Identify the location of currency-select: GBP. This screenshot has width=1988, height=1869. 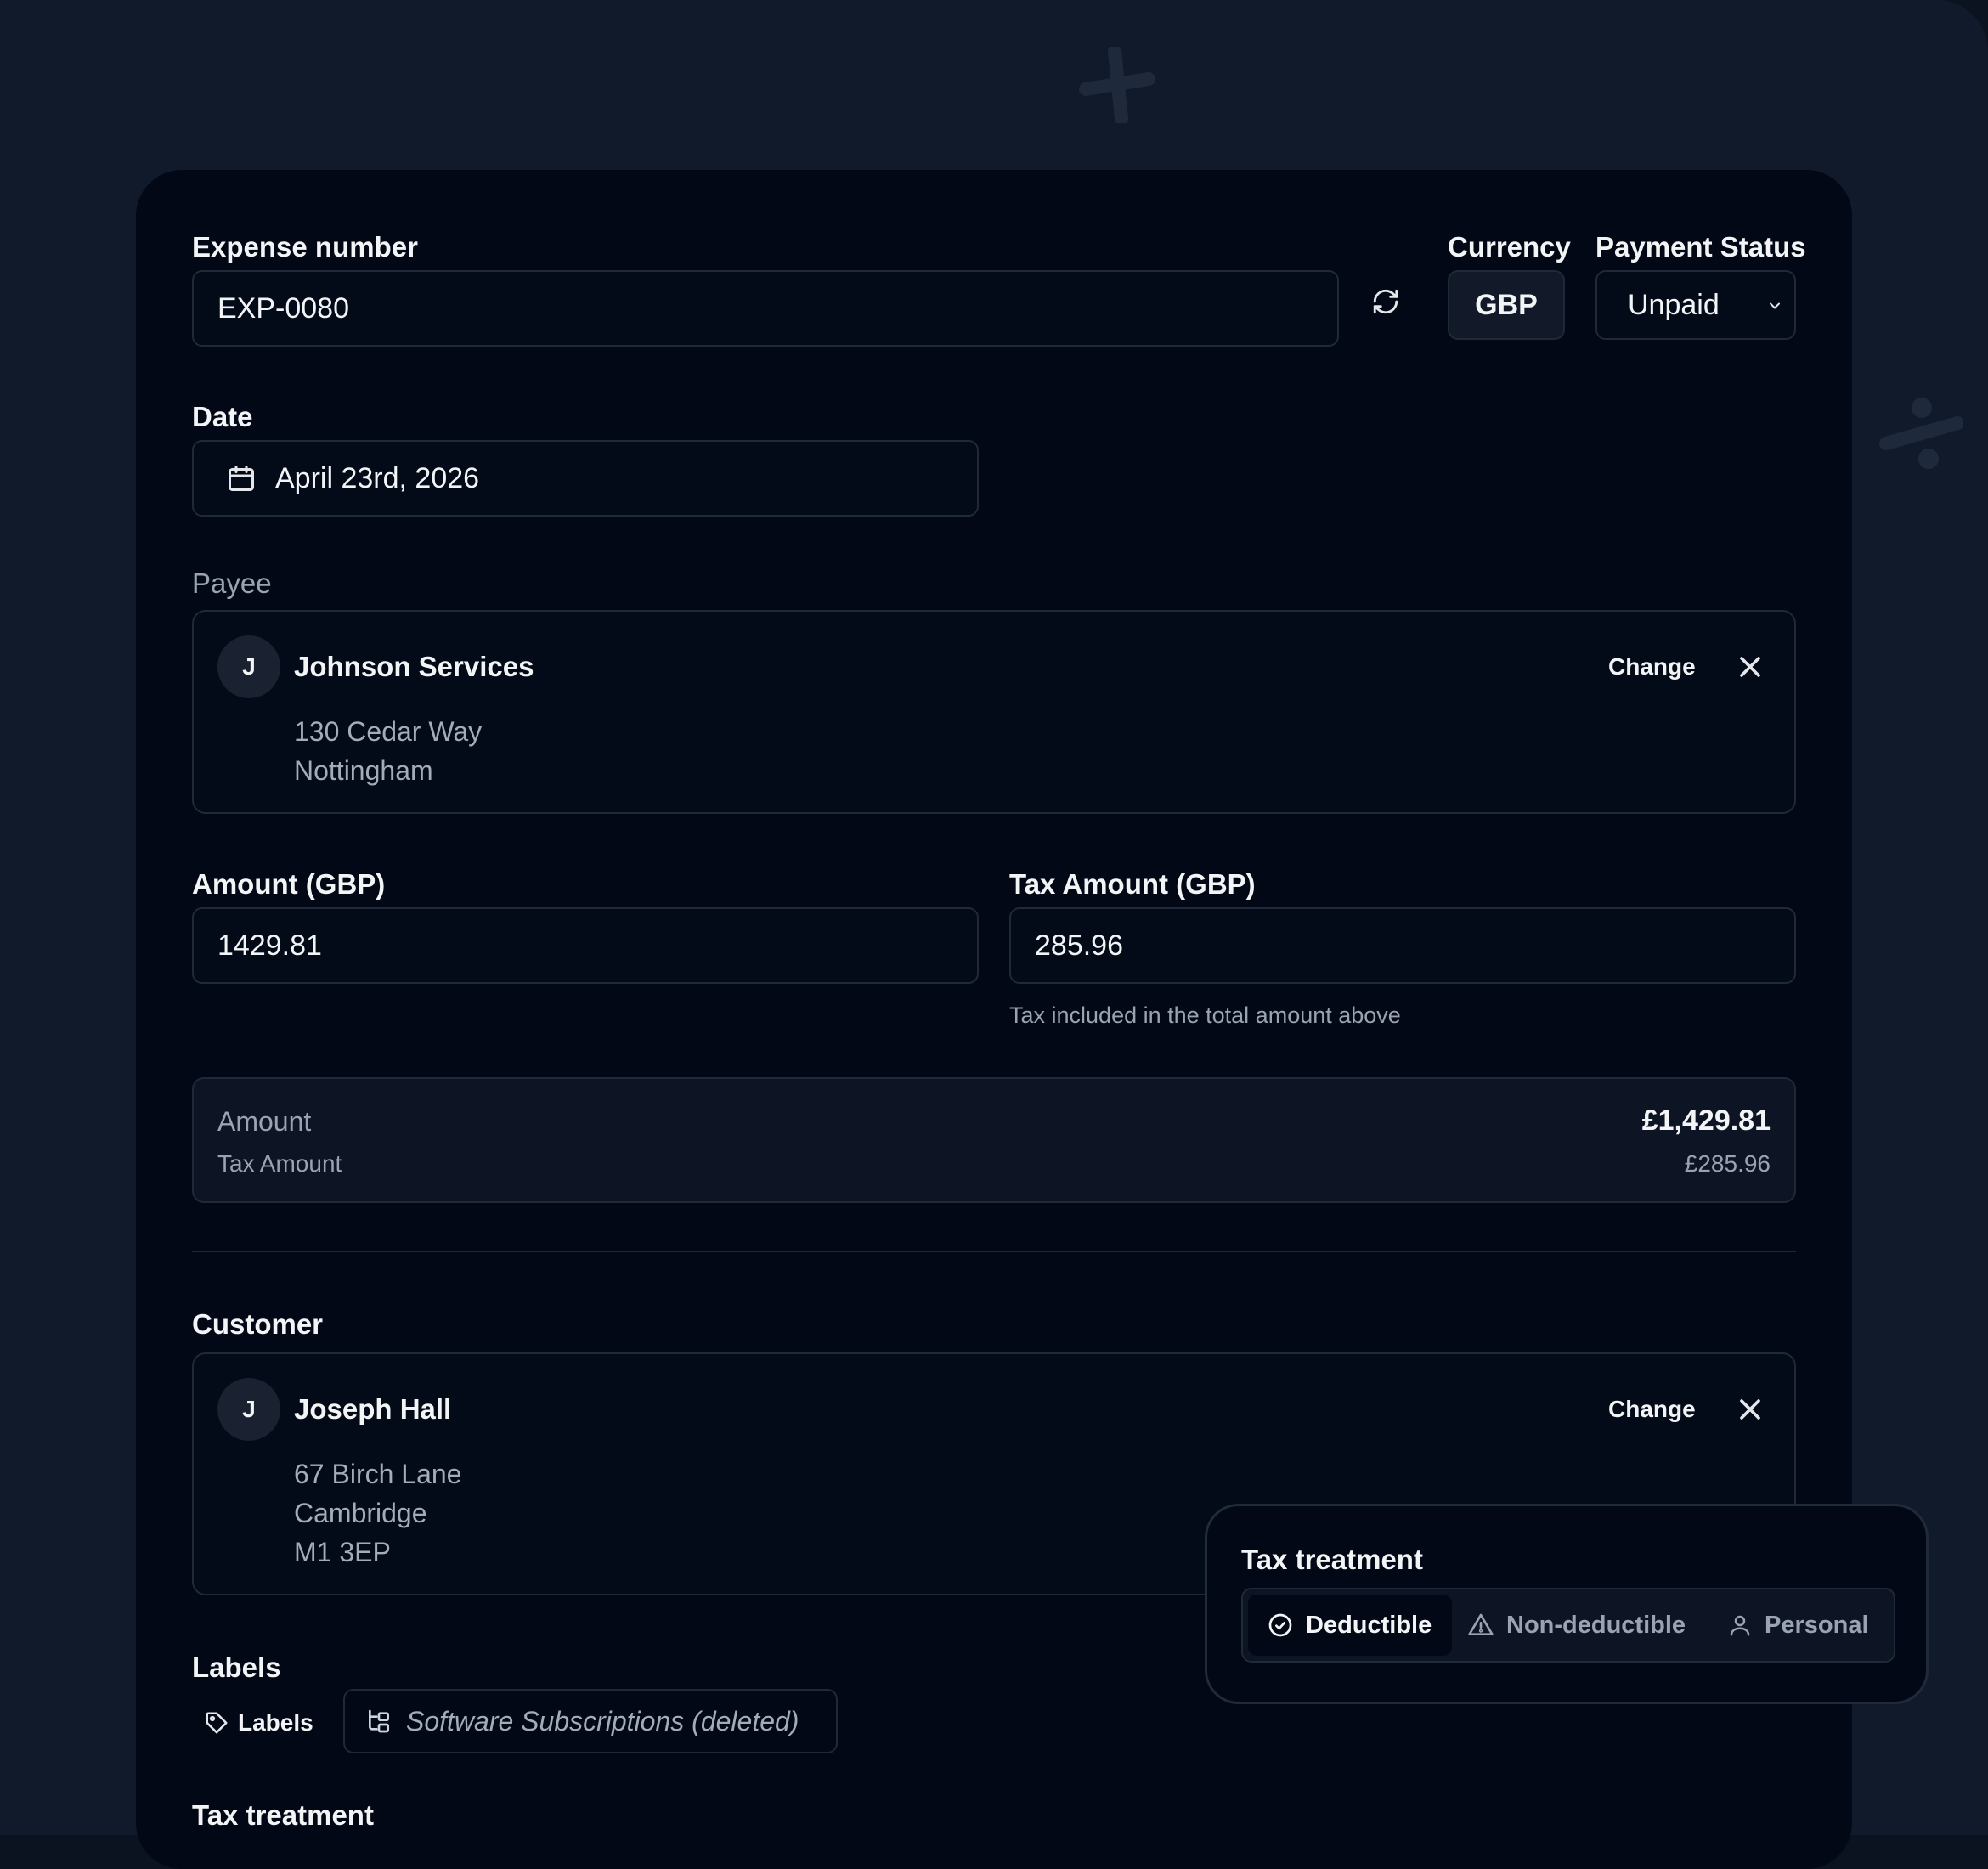
(1506, 305).